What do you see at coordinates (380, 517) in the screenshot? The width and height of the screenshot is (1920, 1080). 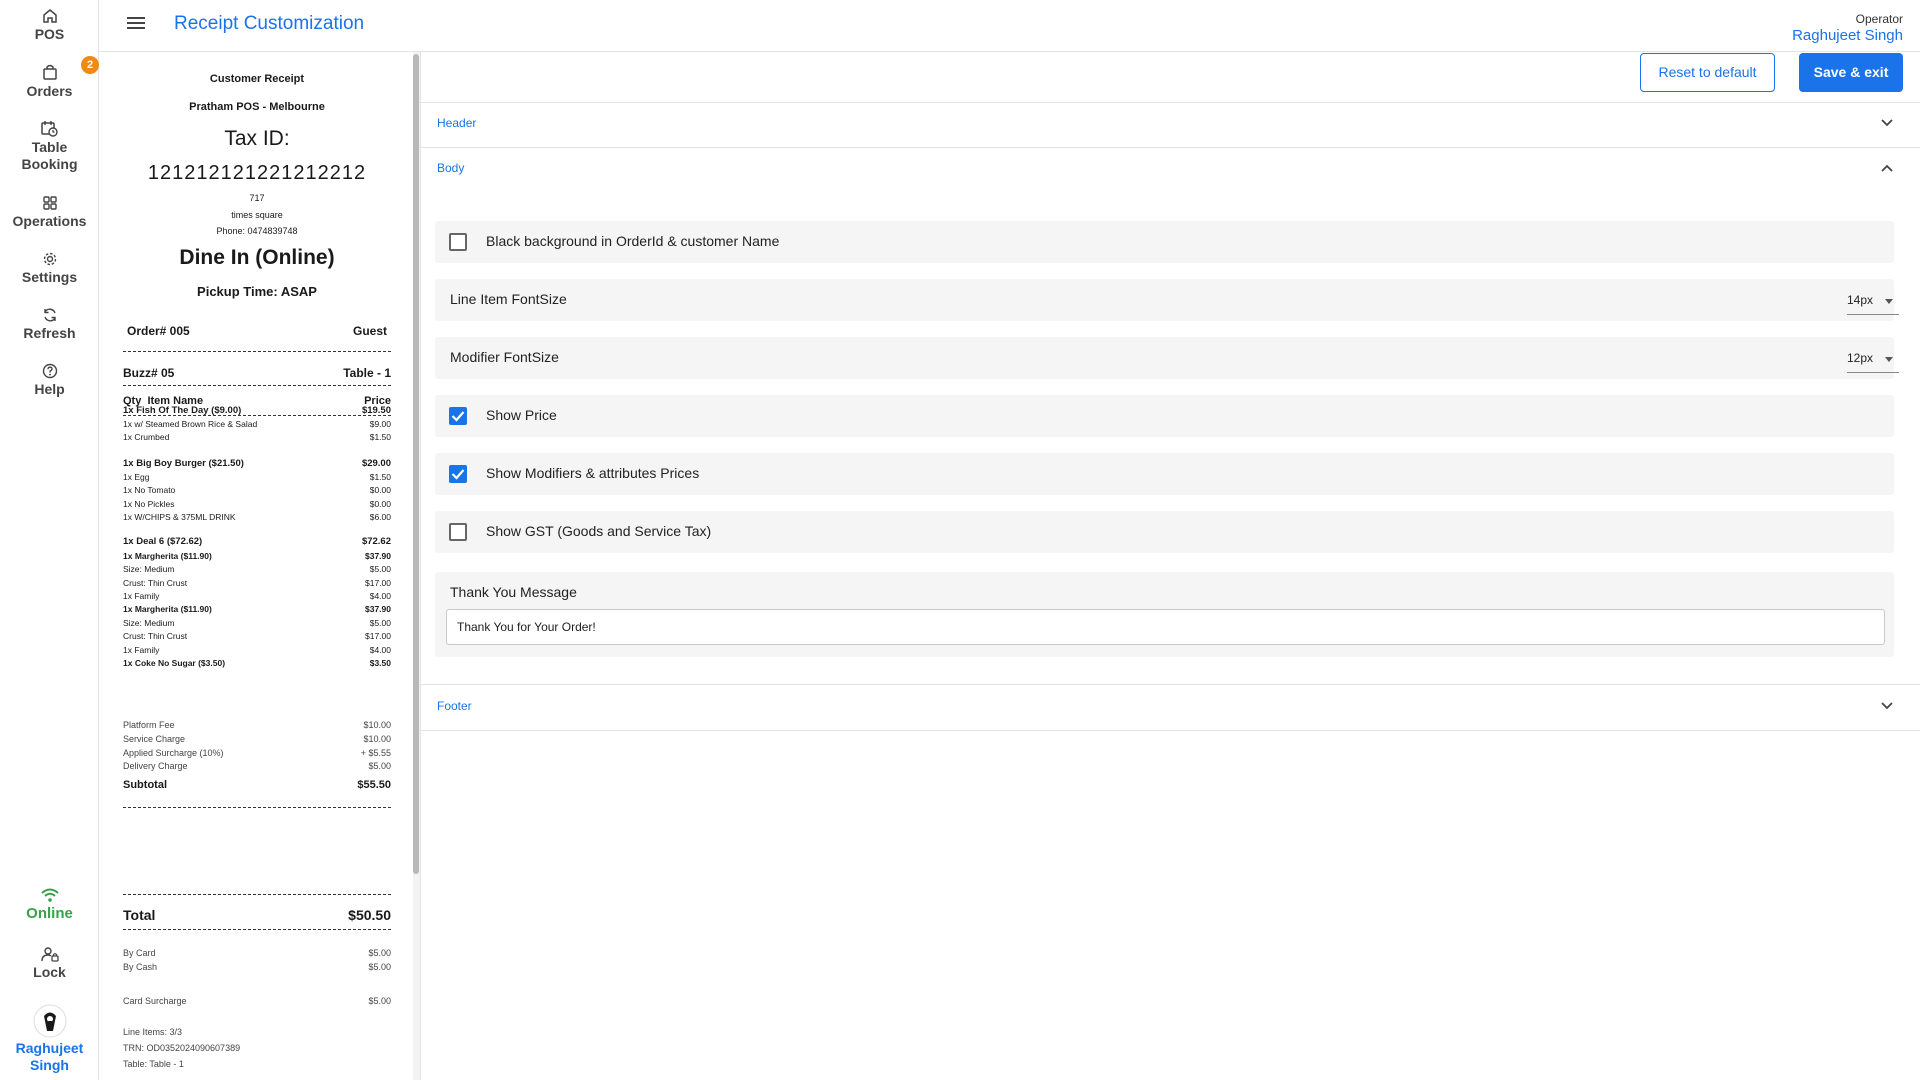 I see `receipt-line-item-price: $6.00` at bounding box center [380, 517].